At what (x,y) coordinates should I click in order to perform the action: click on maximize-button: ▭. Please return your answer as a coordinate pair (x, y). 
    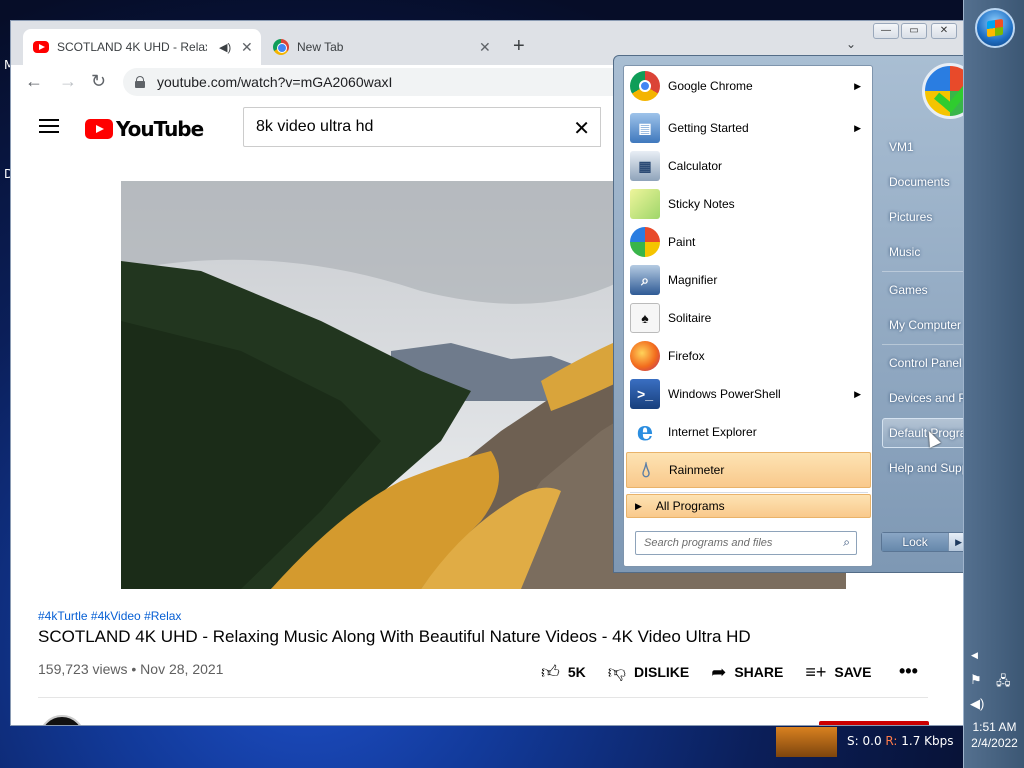
    Looking at the image, I should click on (914, 31).